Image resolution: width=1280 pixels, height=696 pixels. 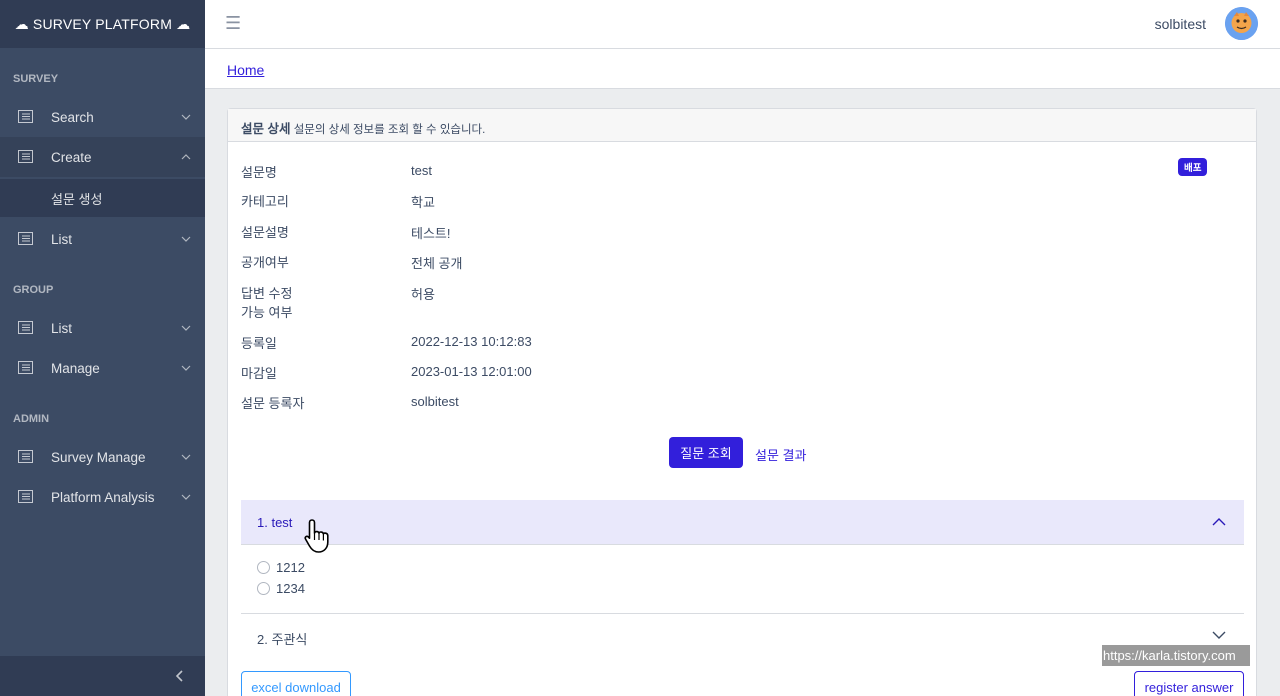 I want to click on sidebar-item-label: Manage, so click(x=75, y=368).